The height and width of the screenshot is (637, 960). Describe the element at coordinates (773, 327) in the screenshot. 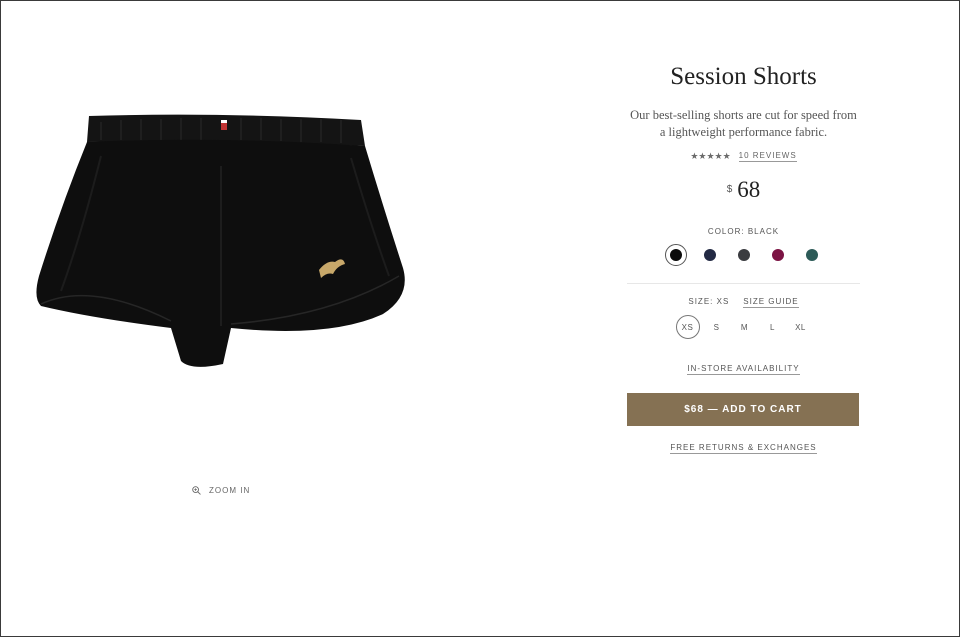

I see `size-option-l: L` at that location.